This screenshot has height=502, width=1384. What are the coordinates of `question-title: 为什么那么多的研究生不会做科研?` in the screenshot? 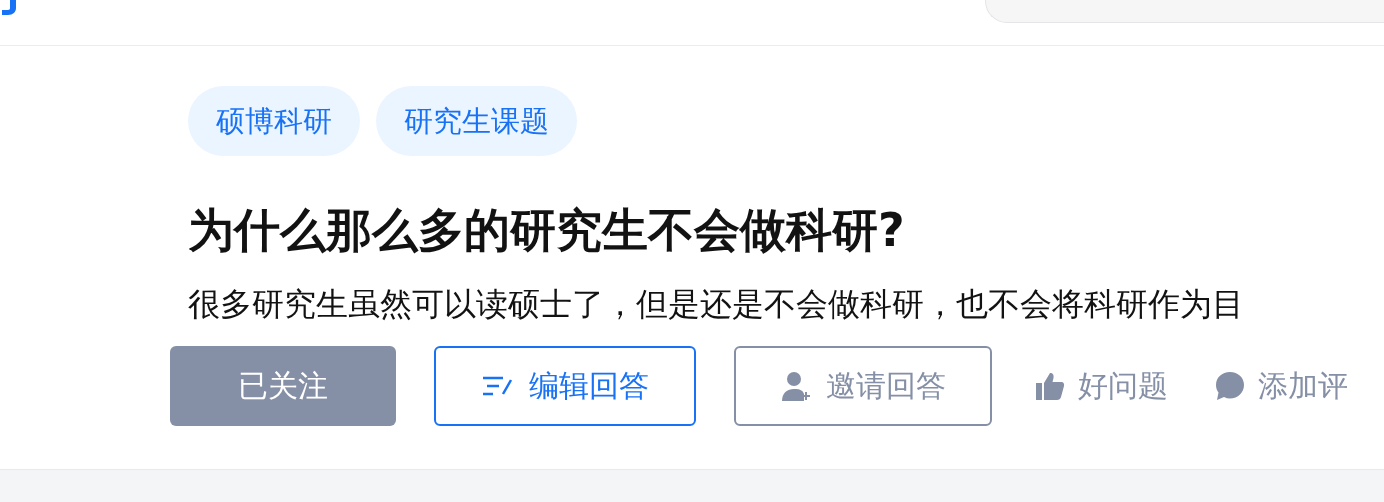 It's located at (547, 230).